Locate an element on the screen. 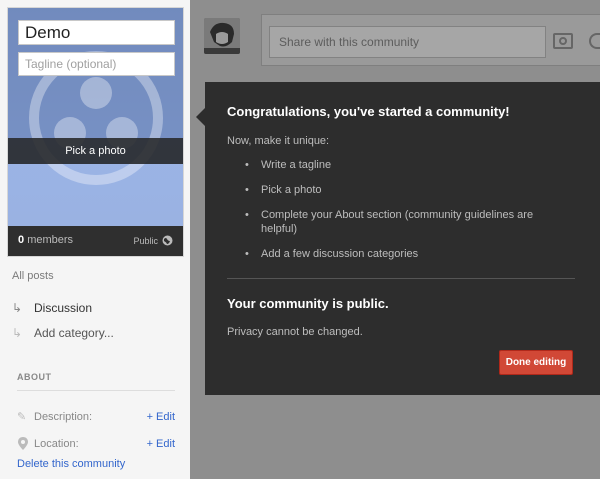 The image size is (600, 479). category-discussion: ↳ Discussion is located at coordinates (63, 307).